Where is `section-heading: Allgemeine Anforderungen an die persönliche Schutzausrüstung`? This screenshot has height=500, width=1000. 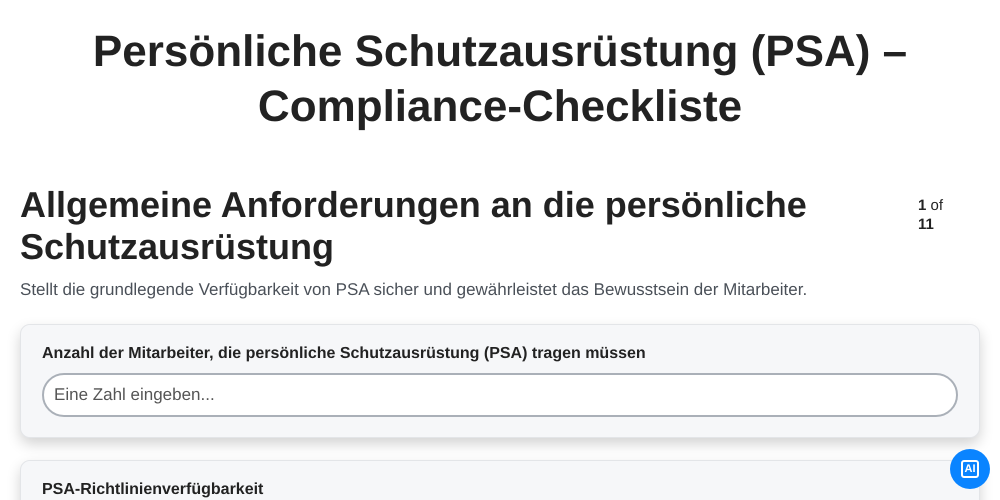 section-heading: Allgemeine Anforderungen an die persönliche Schutzausrüstung is located at coordinates (414, 226).